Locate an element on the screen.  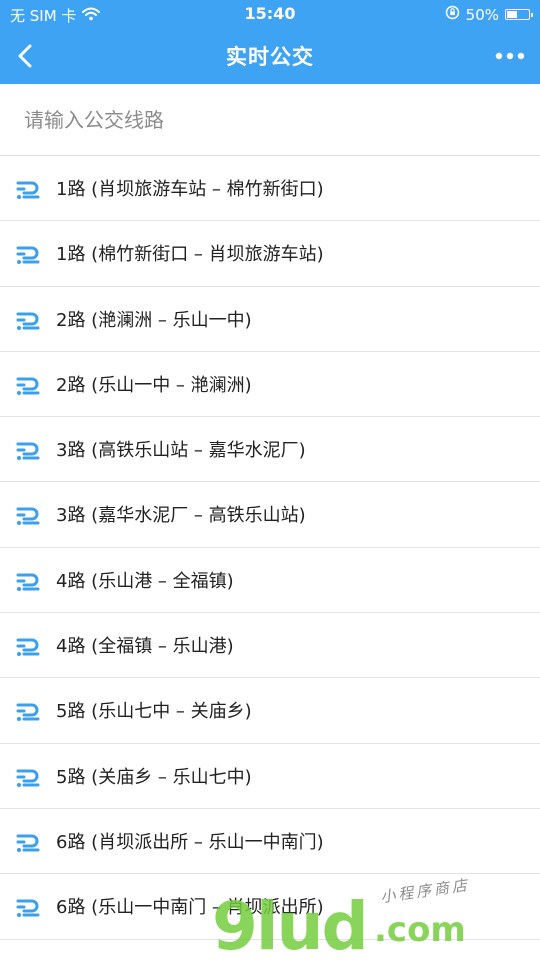
route-label: 2路 (滟澜洲 – 乐山一中) is located at coordinates (154, 320).